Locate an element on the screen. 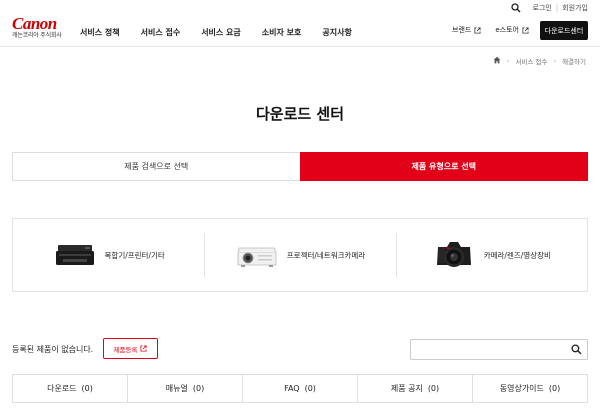  page-title: 다운로드 센터 is located at coordinates (300, 114).